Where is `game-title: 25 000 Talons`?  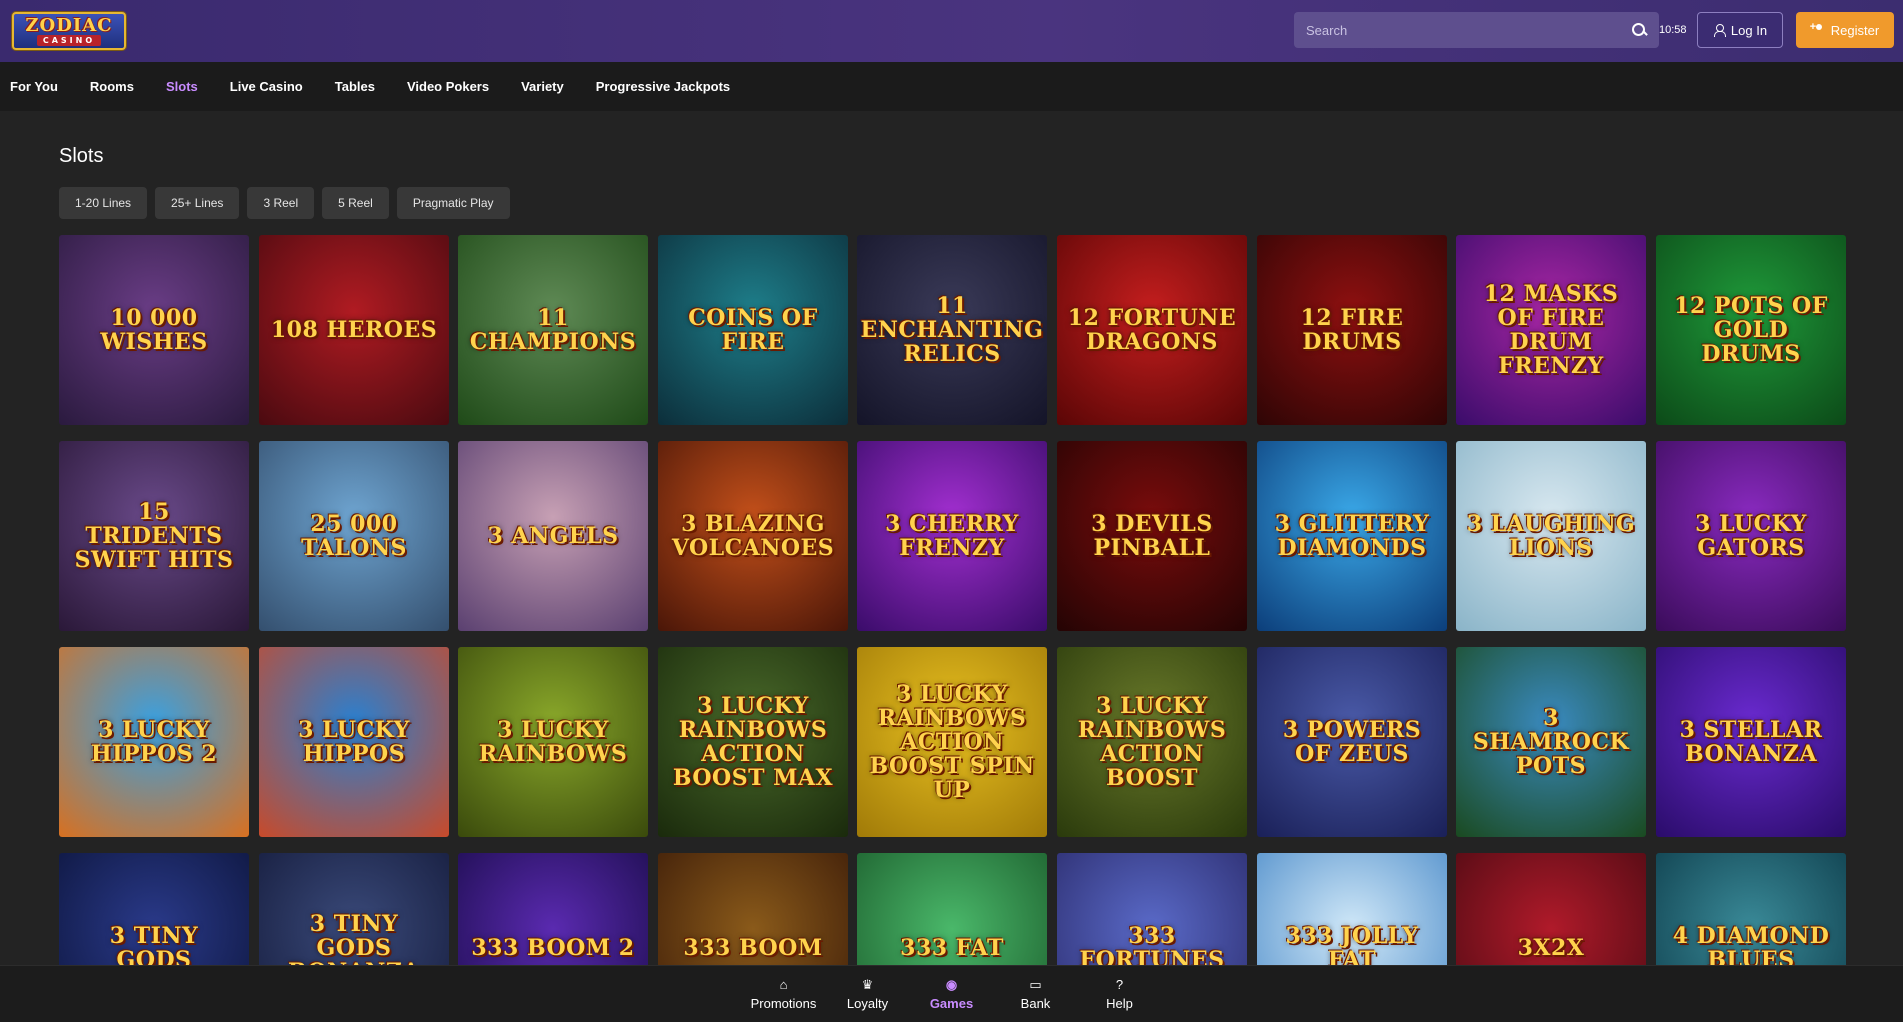 game-title: 25 000 Talons is located at coordinates (354, 536).